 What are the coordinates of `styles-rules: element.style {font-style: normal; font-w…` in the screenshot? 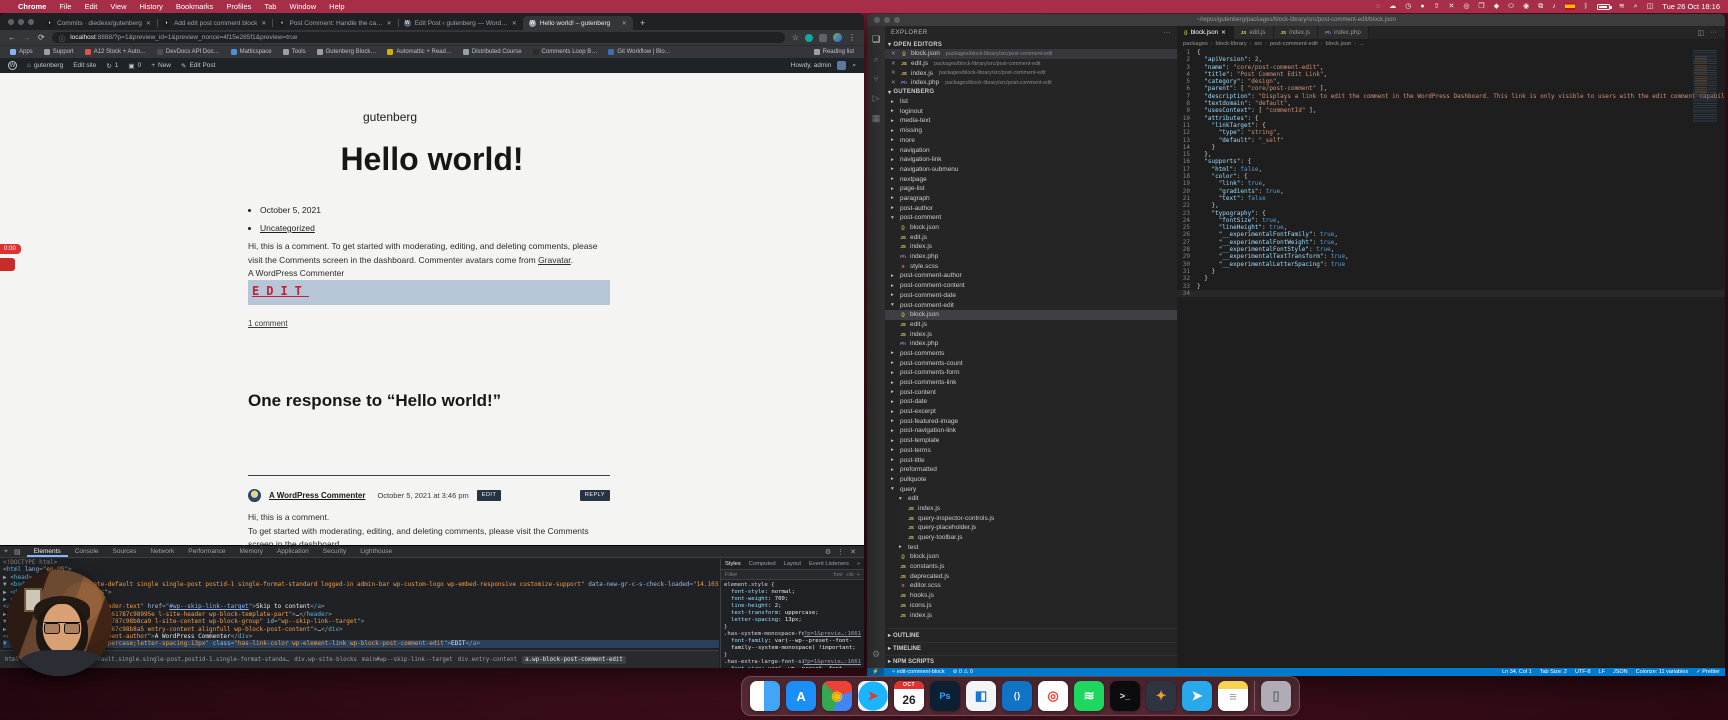 It's located at (792, 624).